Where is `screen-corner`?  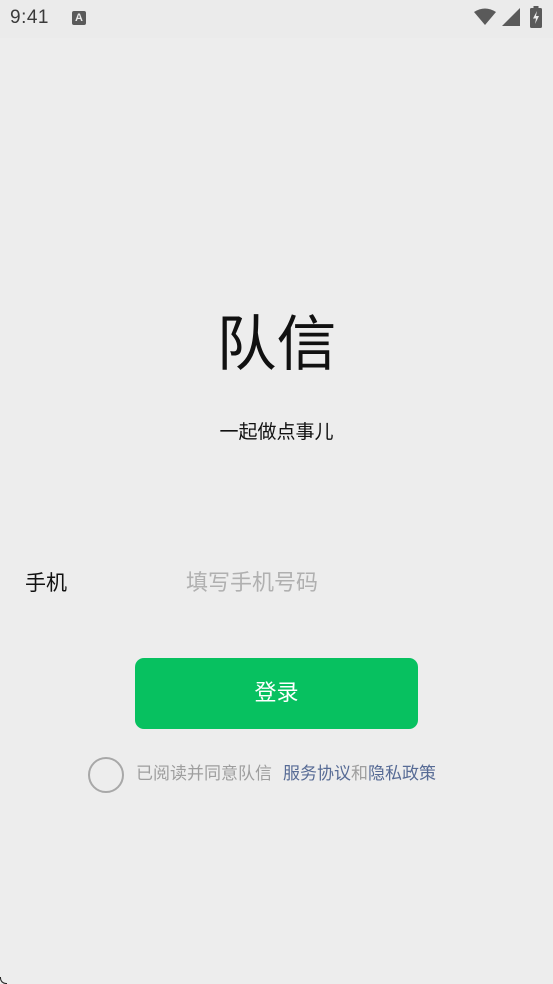 screen-corner is located at coordinates (3, 980).